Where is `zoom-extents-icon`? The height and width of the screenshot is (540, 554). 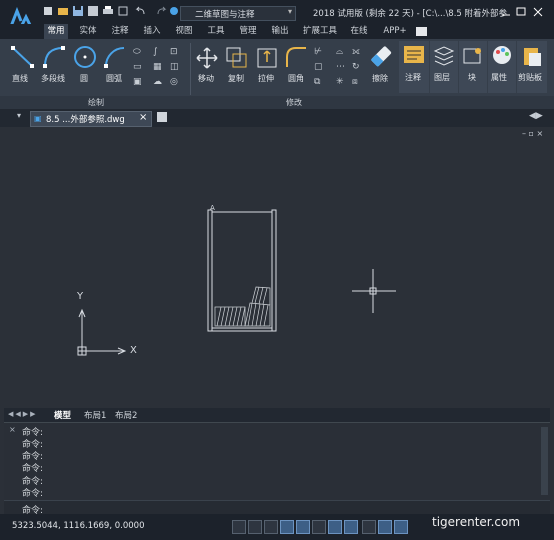
zoom-extents-icon is located at coordinates (123, 11).